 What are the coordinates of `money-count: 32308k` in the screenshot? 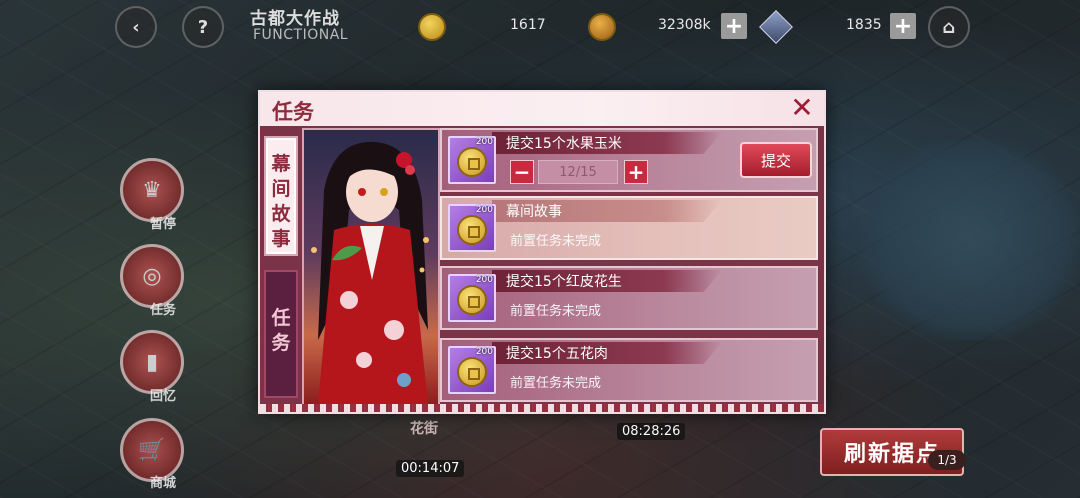 It's located at (684, 25).